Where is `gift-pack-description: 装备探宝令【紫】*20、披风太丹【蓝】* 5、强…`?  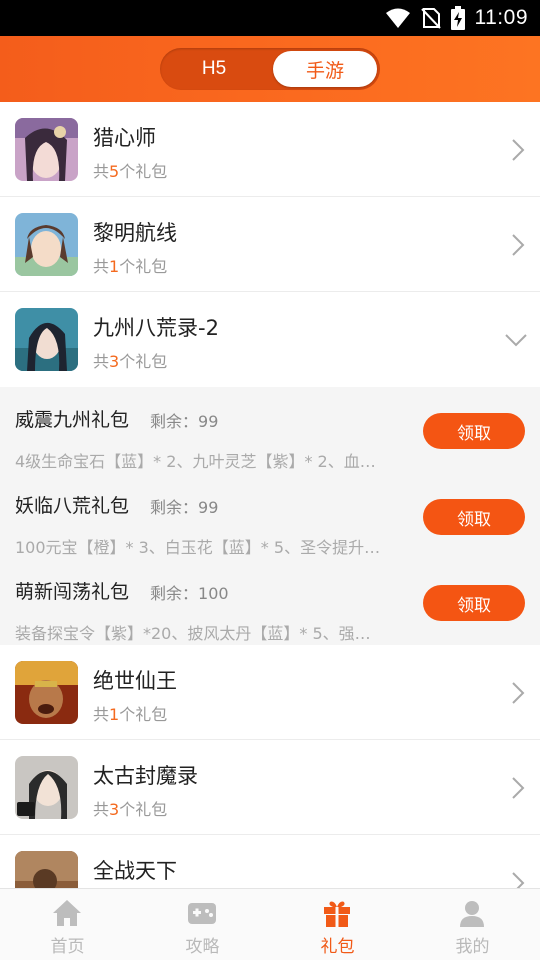
gift-pack-description: 装备探宝令【紫】*20、披风太丹【蓝】* 5、强… is located at coordinates (193, 633).